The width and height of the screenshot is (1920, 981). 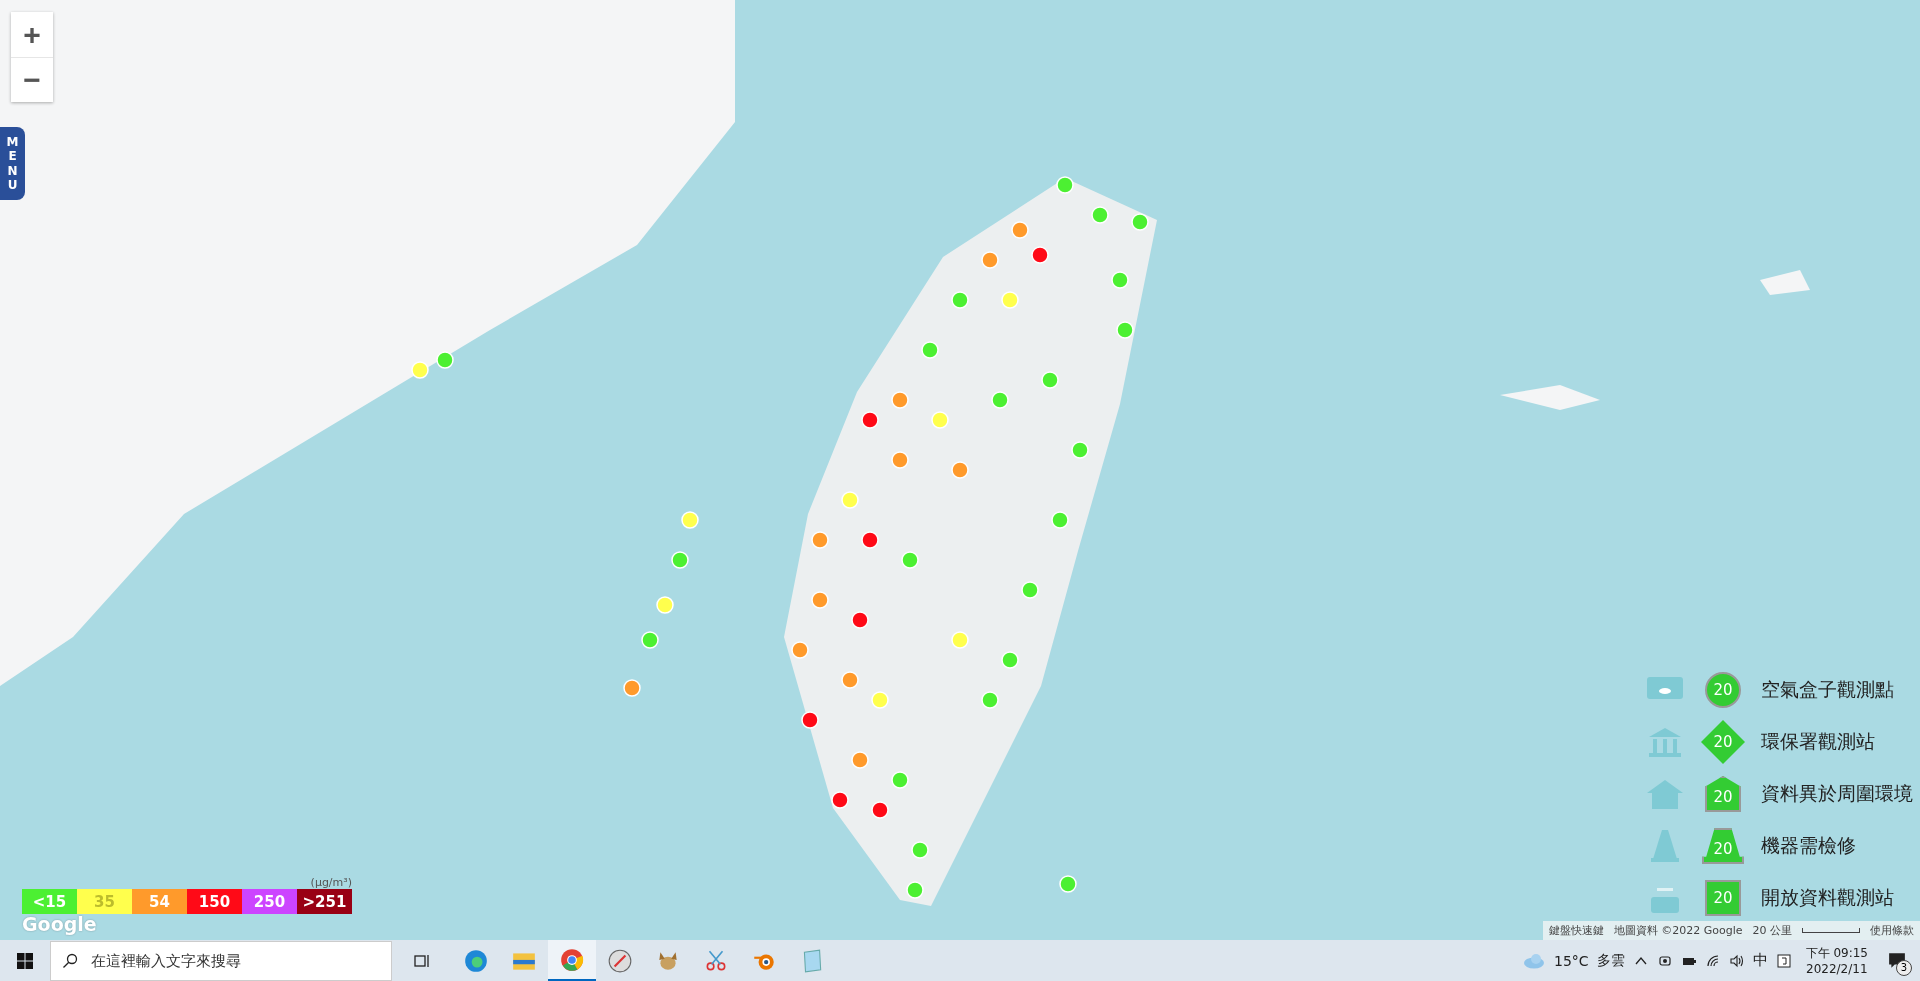 What do you see at coordinates (1836, 960) in the screenshot?
I see `clock: 下午 09:15 2022/2/11` at bounding box center [1836, 960].